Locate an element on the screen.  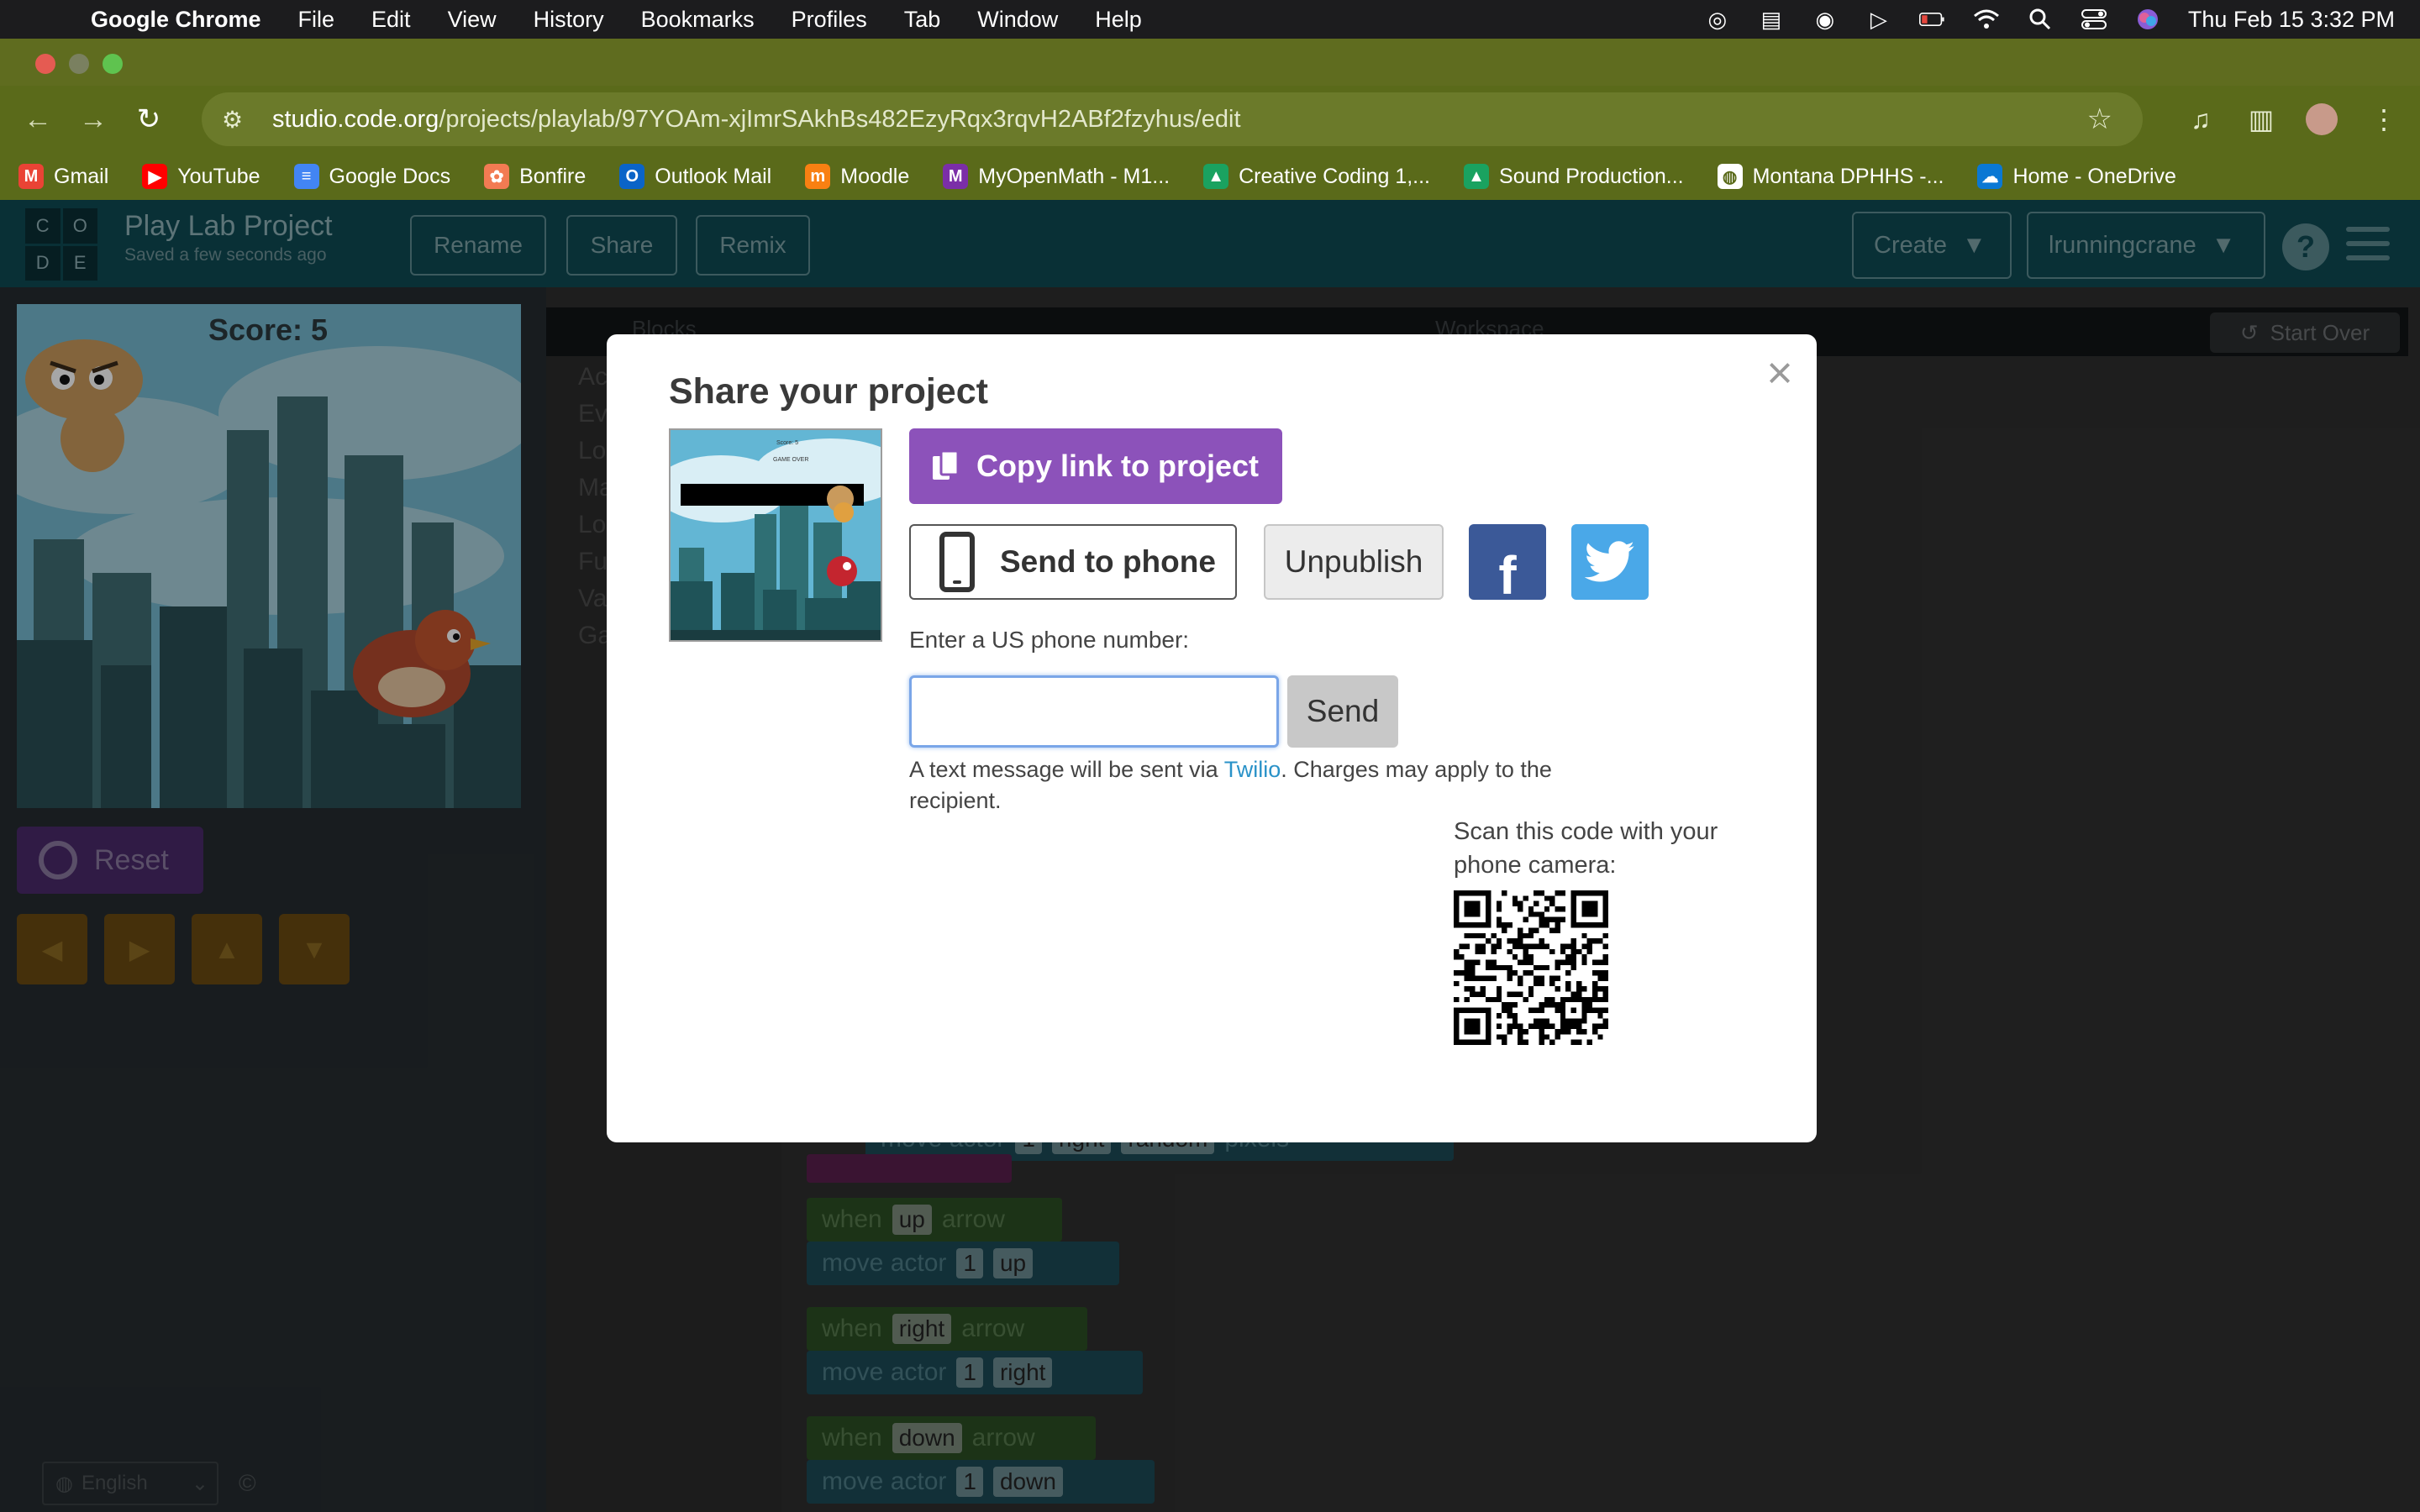
profile-avatar is located at coordinates (2322, 119).